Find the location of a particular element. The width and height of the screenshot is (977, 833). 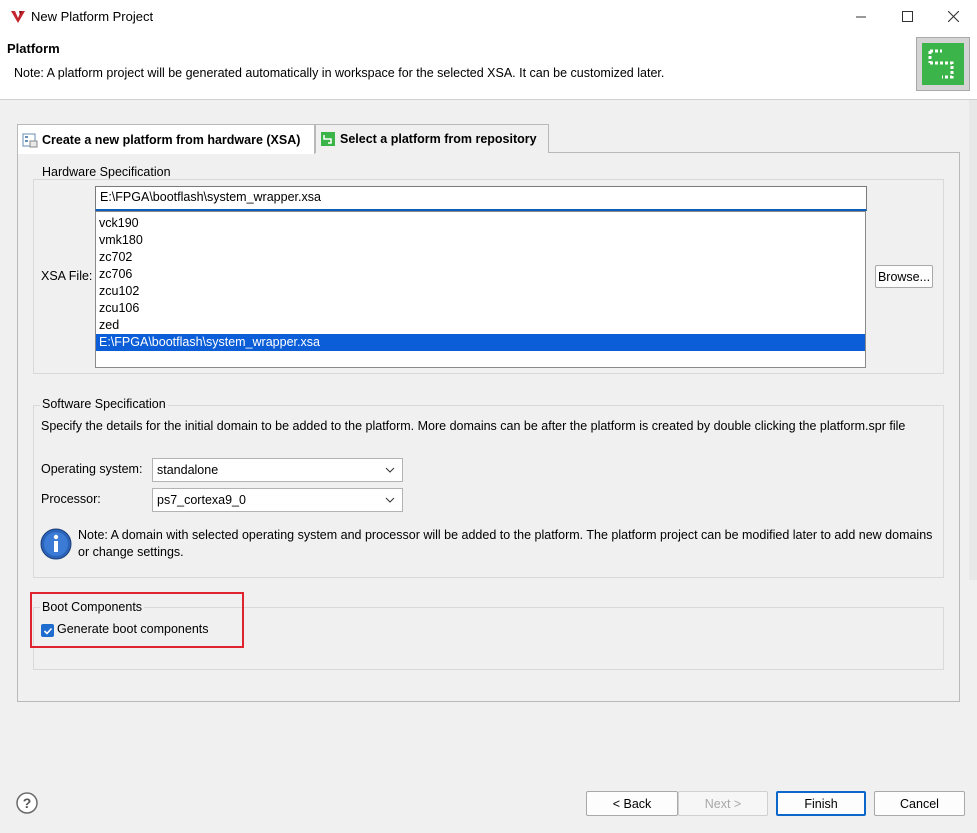

finish-button: Finish is located at coordinates (821, 803).